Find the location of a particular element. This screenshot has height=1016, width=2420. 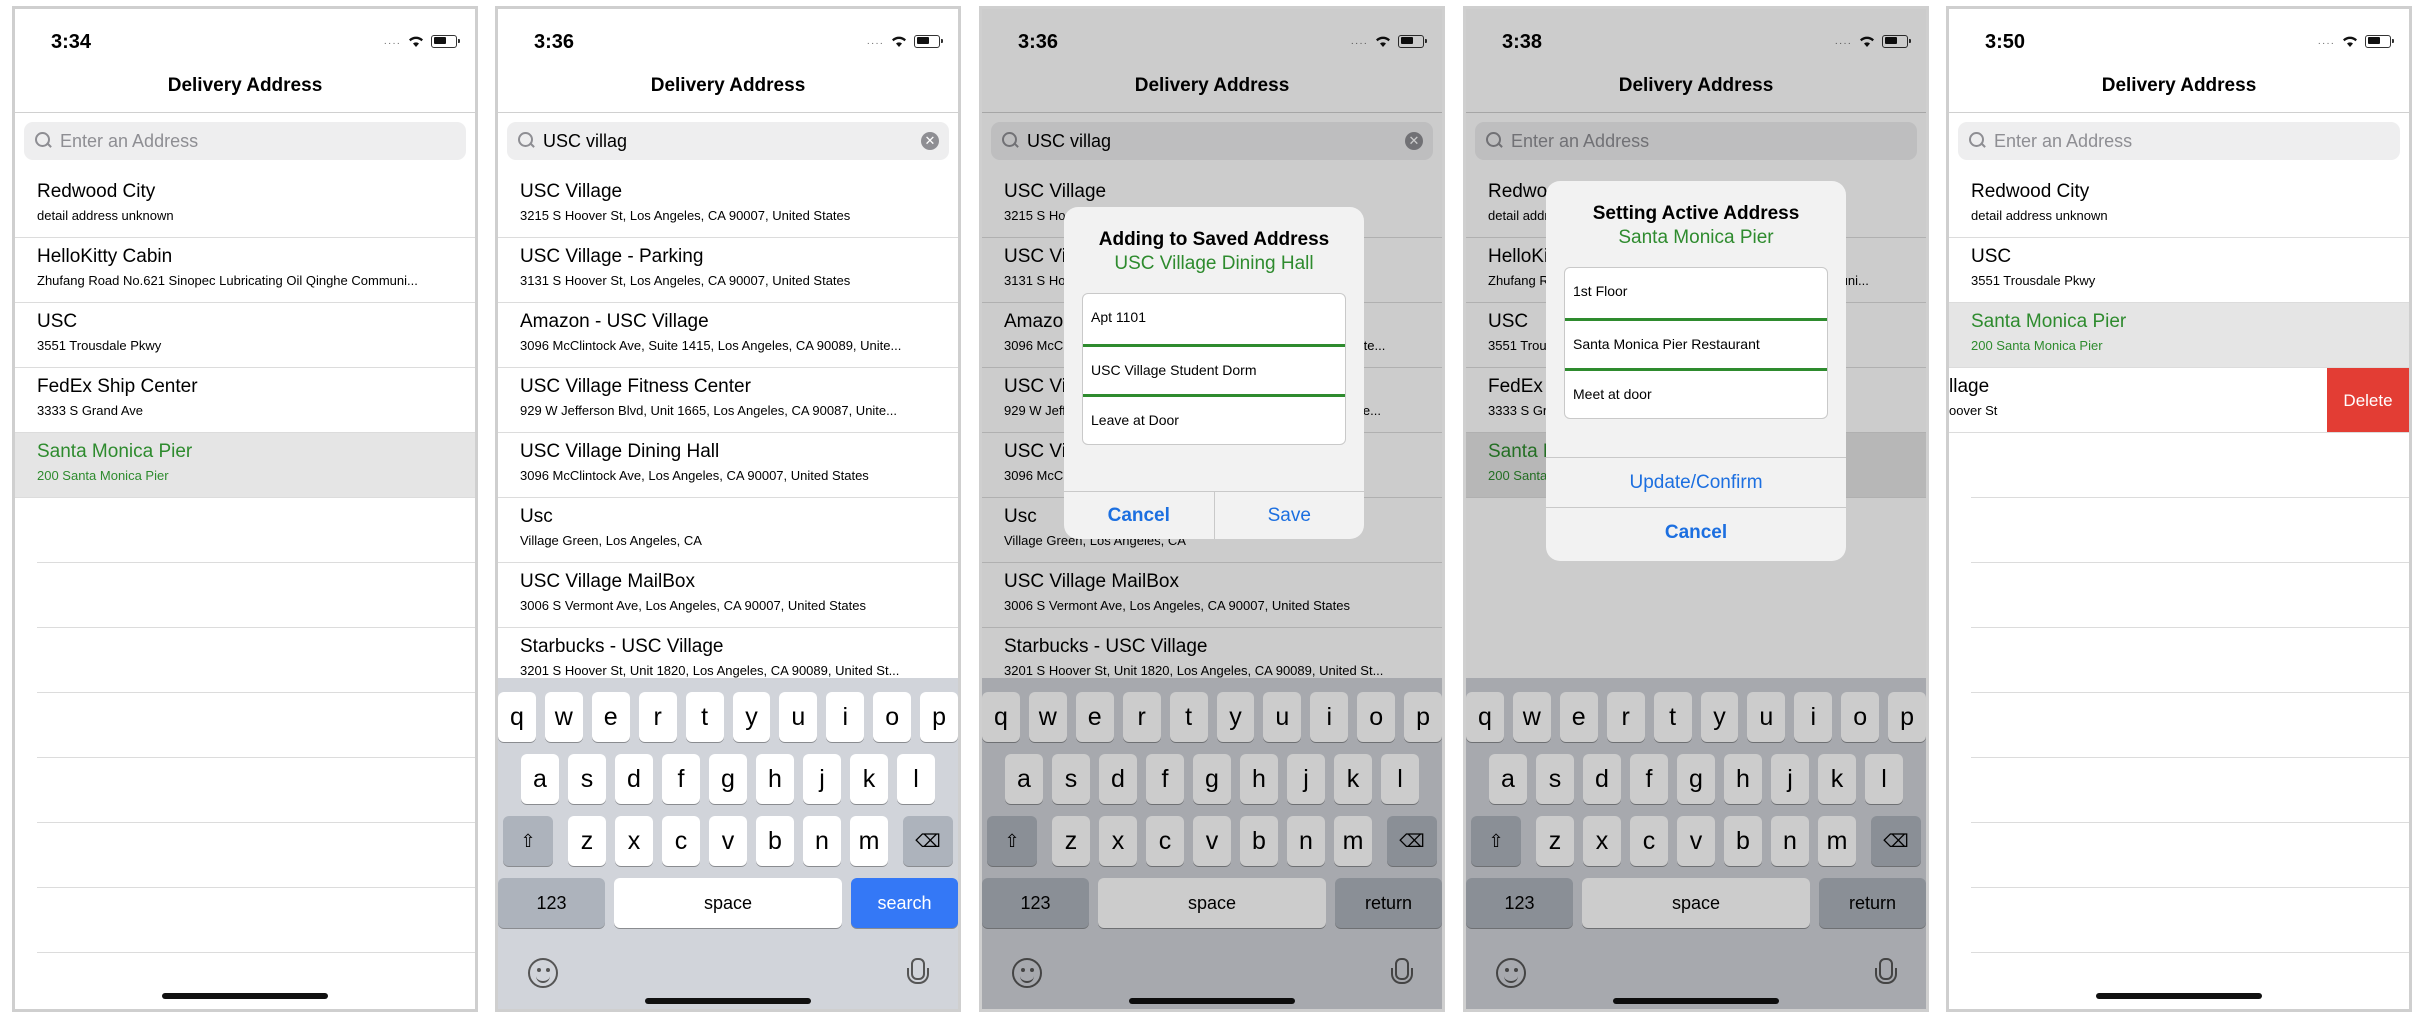

label-field: USC Village Student Dorm is located at coordinates (1214, 369).